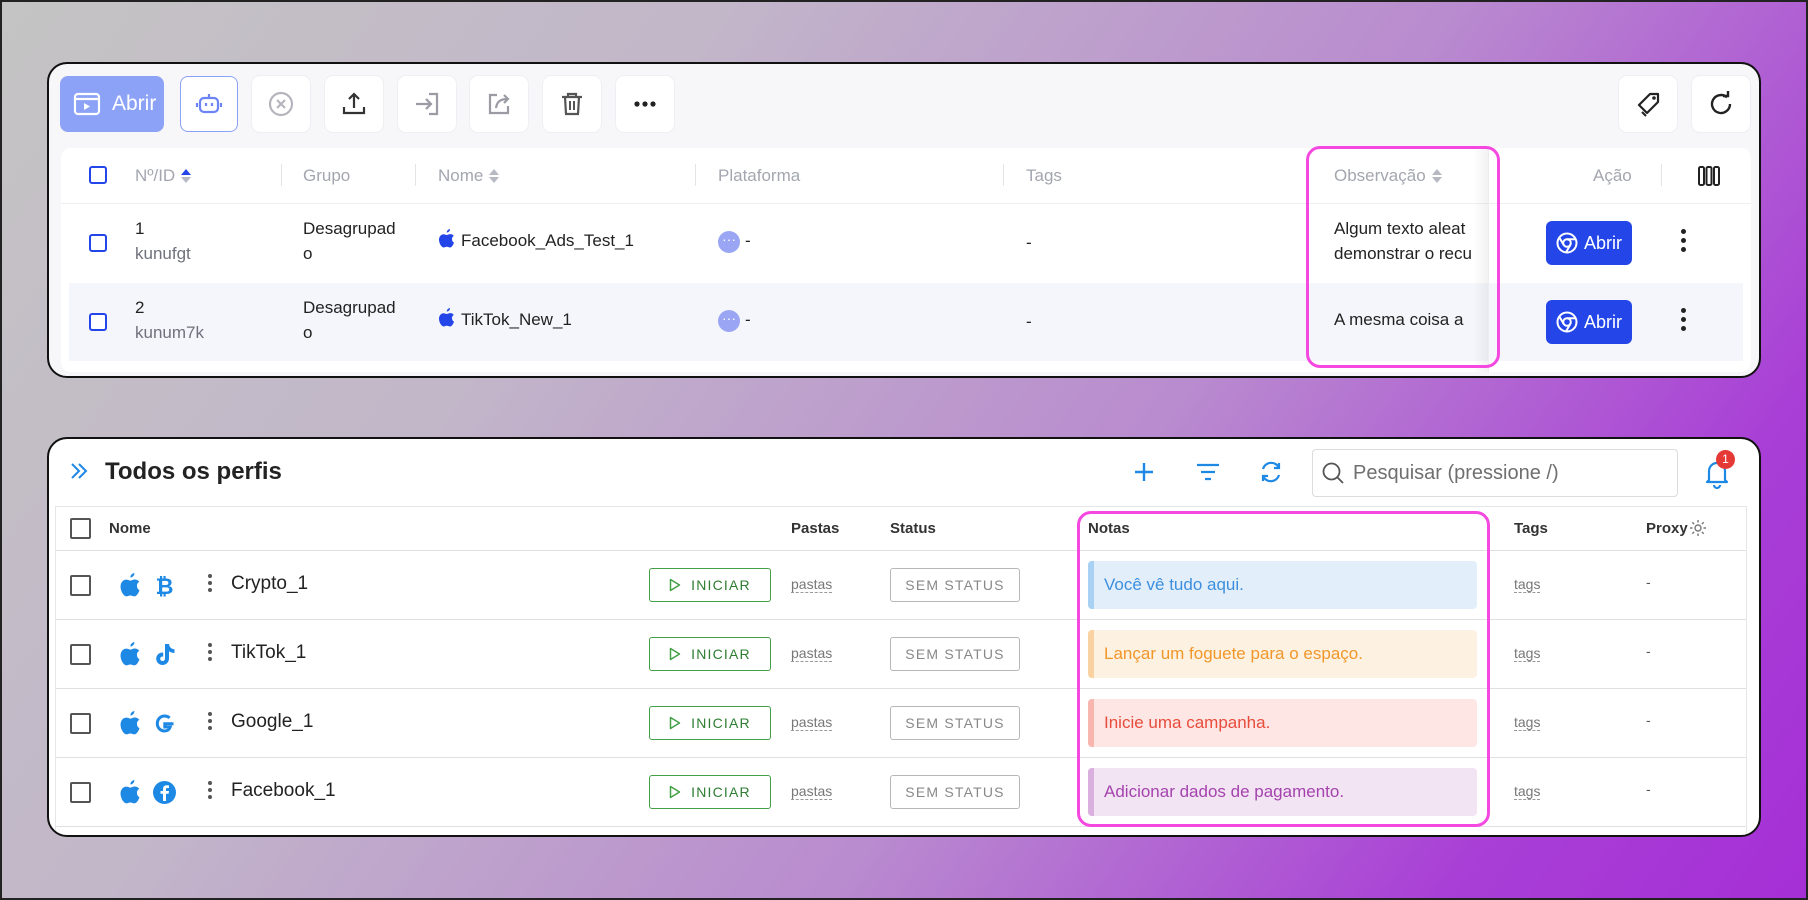 This screenshot has width=1808, height=900. Describe the element at coordinates (759, 175) in the screenshot. I see `column-platform: Plataforma` at that location.